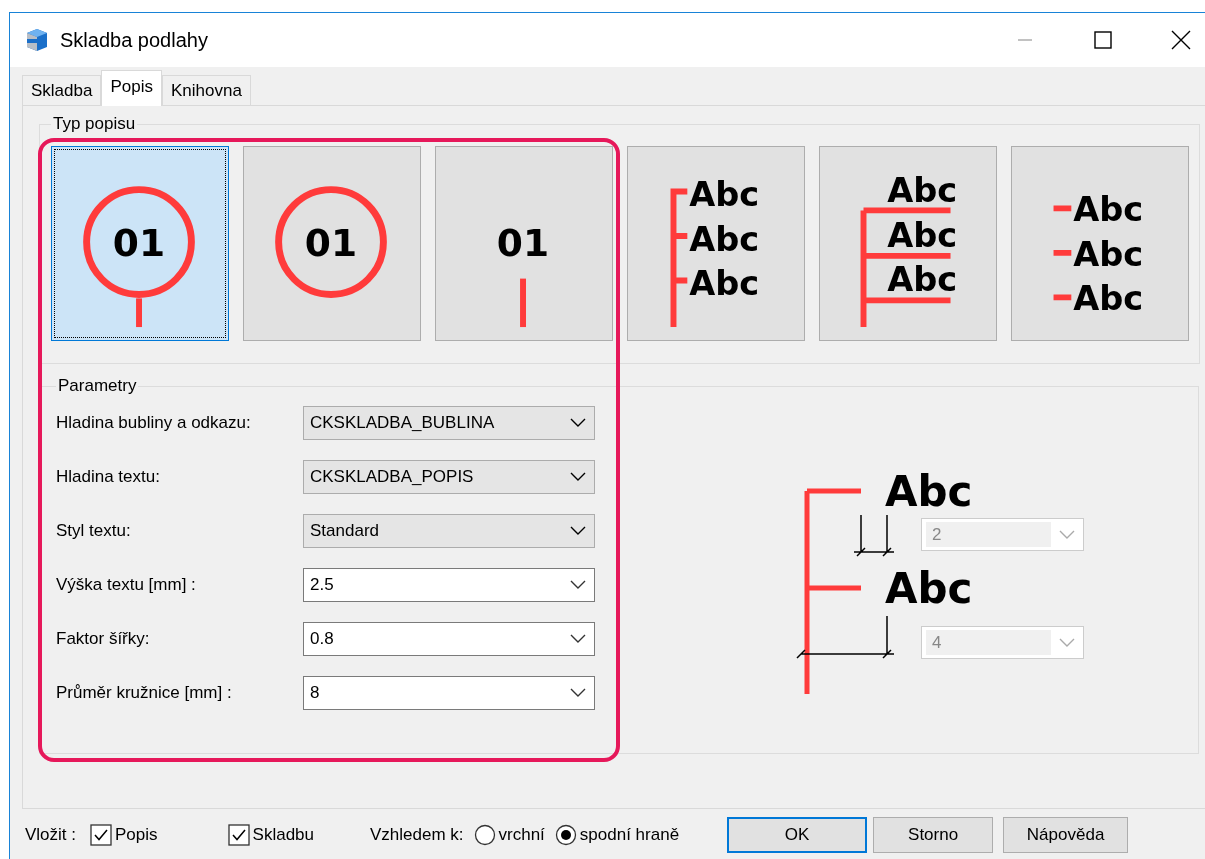 The height and width of the screenshot is (859, 1205). I want to click on dialog-button: Nápověda, so click(1066, 835).